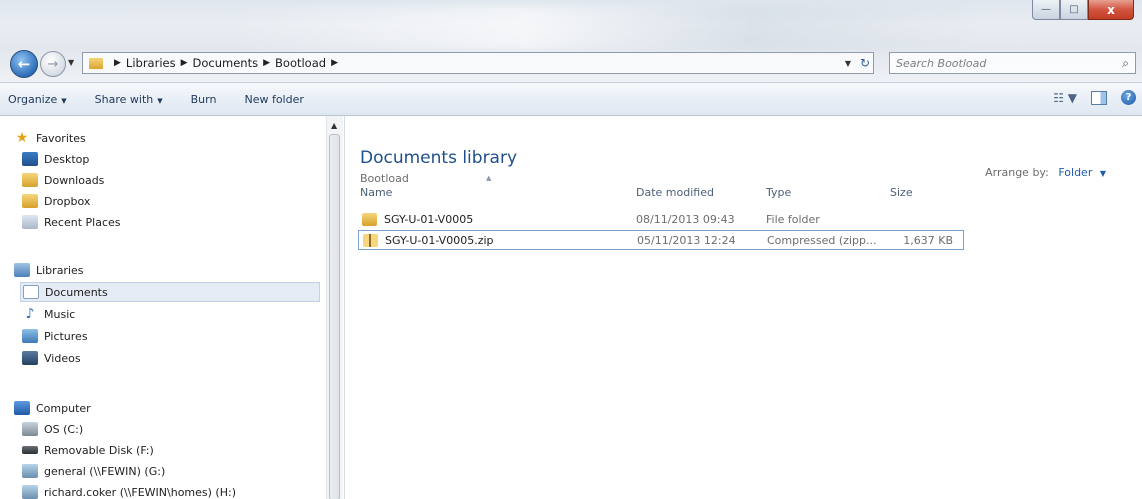 This screenshot has width=1142, height=499. What do you see at coordinates (93, 471) in the screenshot?
I see `sidebar-item-general-g: general (\\FEWIN) (G:)` at bounding box center [93, 471].